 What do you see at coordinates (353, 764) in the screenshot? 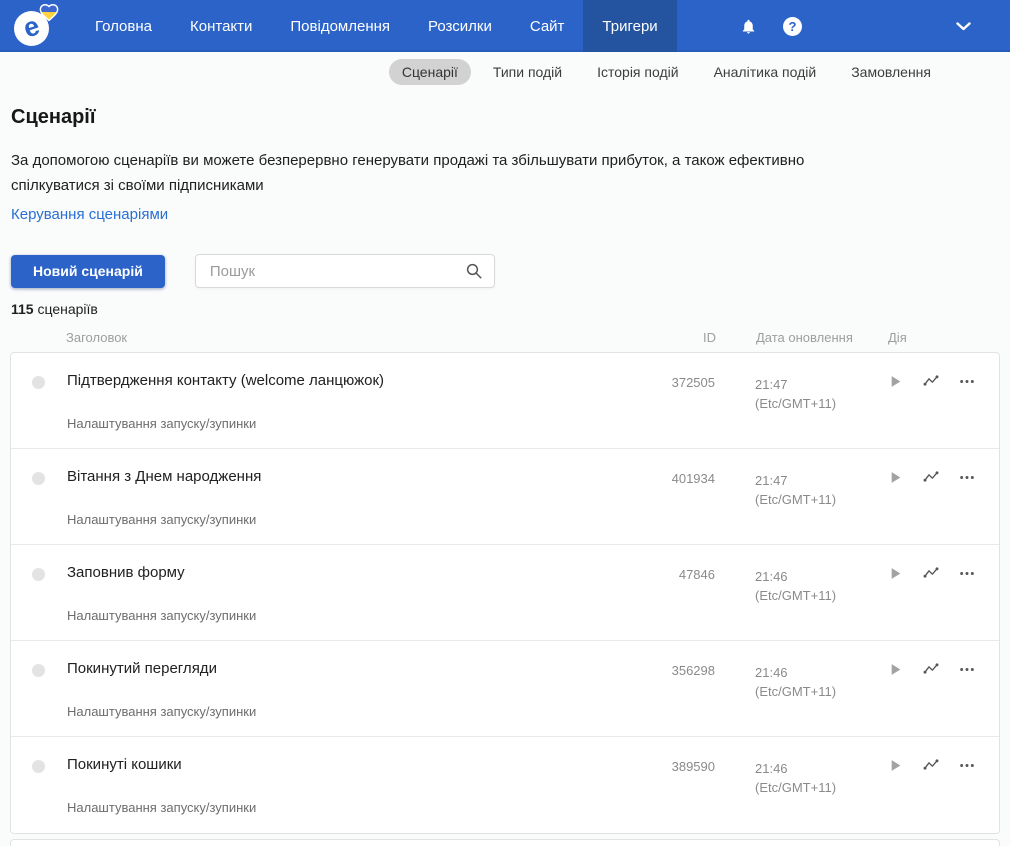
I see `scenario-title: Покинуті кошики` at bounding box center [353, 764].